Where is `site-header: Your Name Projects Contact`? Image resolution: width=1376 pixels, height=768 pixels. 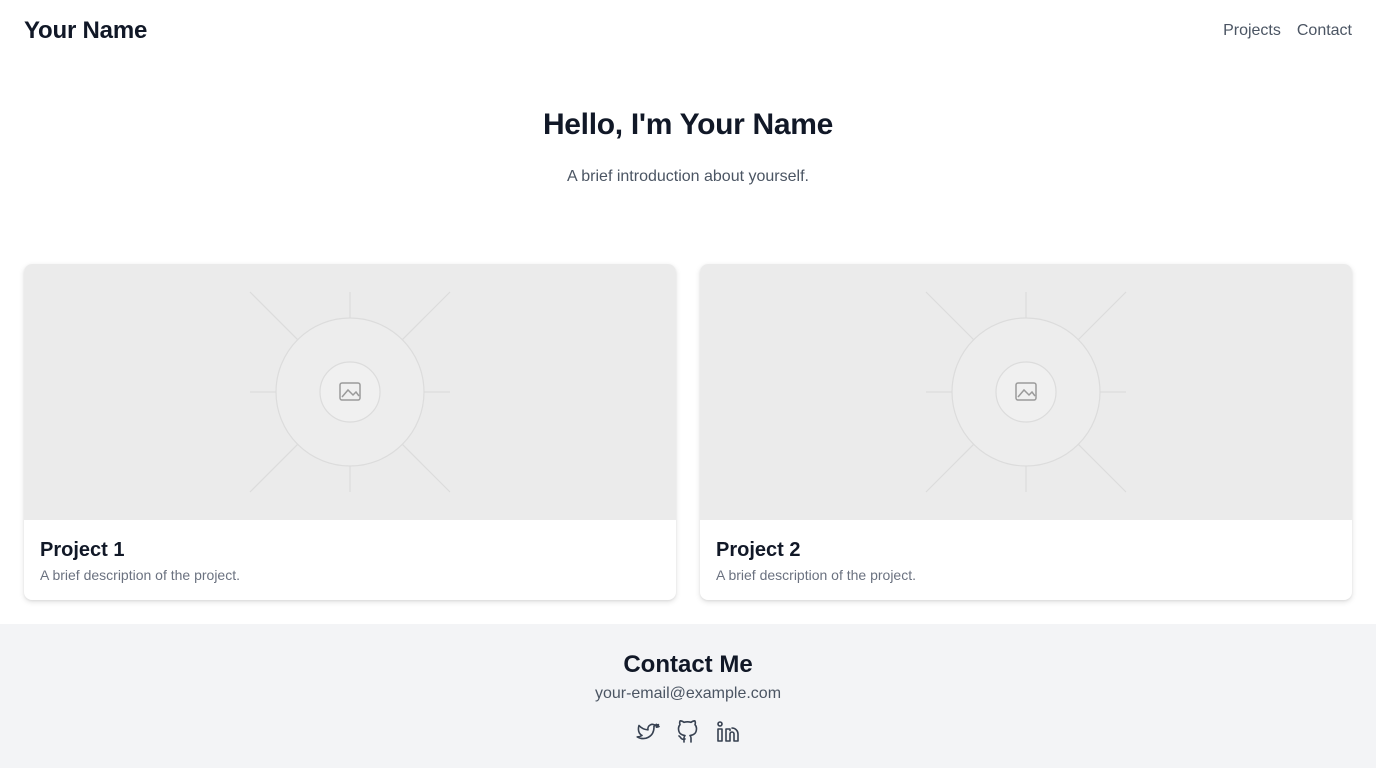
site-header: Your Name Projects Contact is located at coordinates (688, 32).